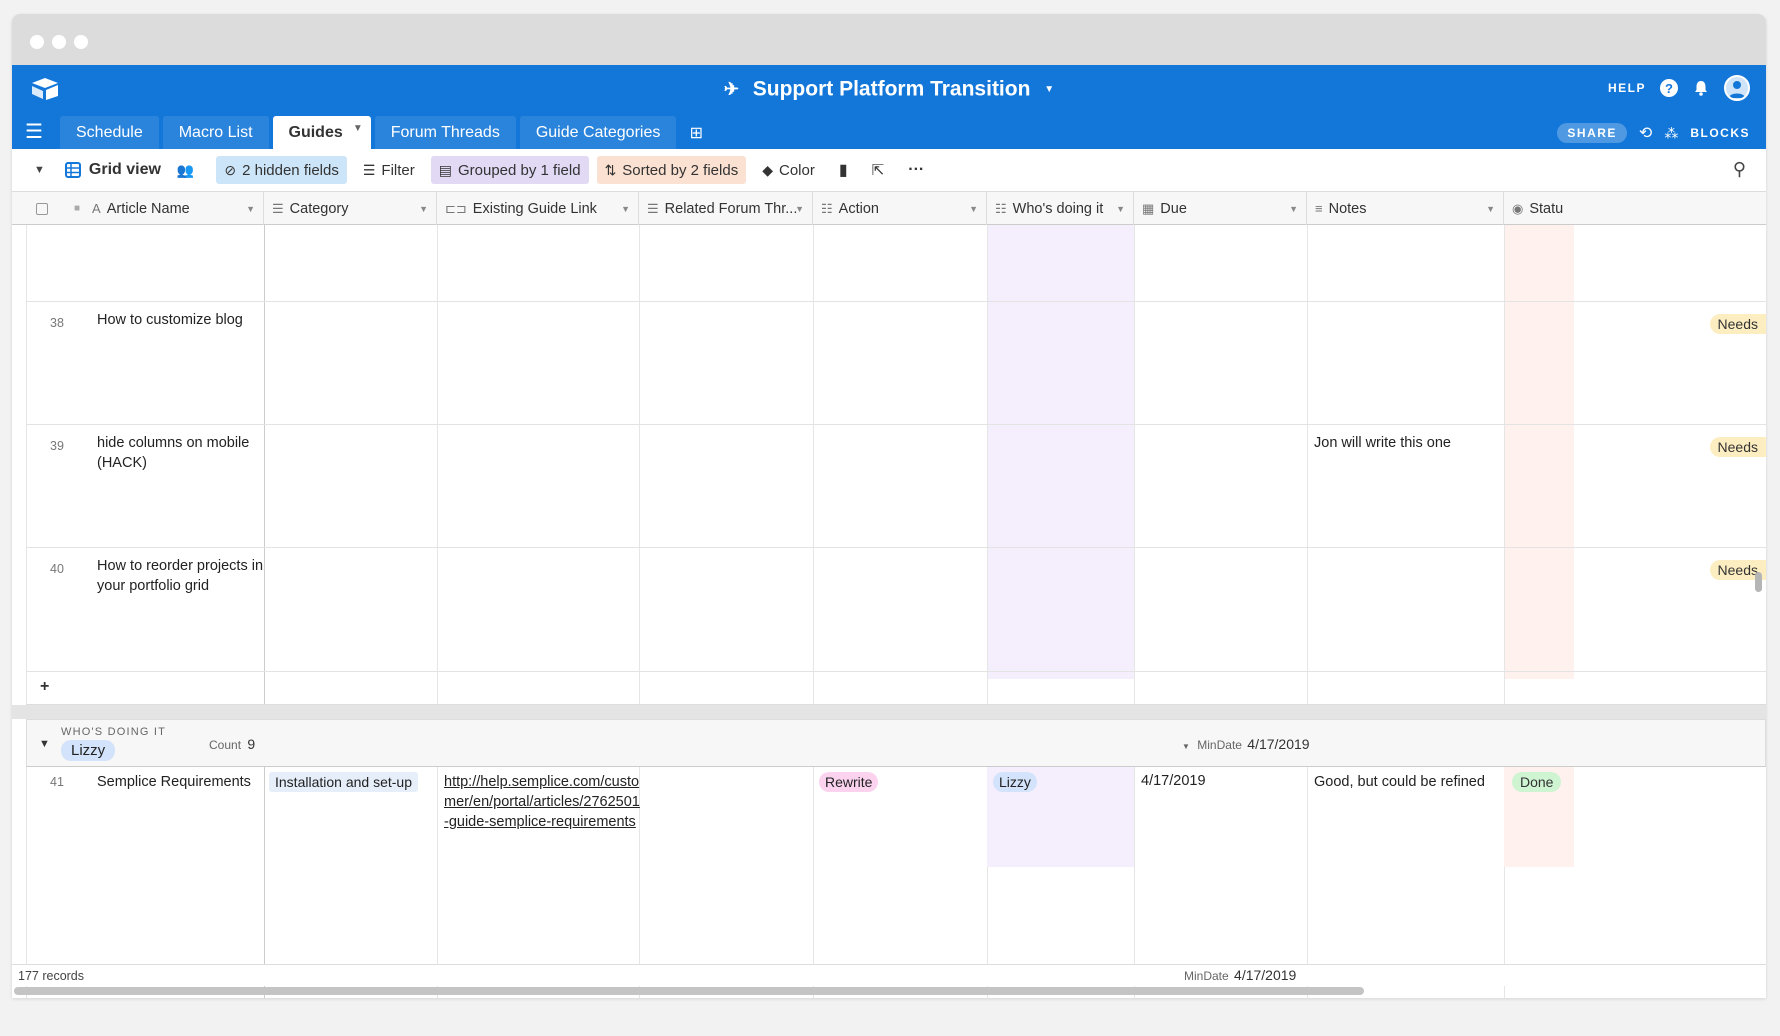 The height and width of the screenshot is (1036, 1780). I want to click on who-pill: Lizzy, so click(1015, 782).